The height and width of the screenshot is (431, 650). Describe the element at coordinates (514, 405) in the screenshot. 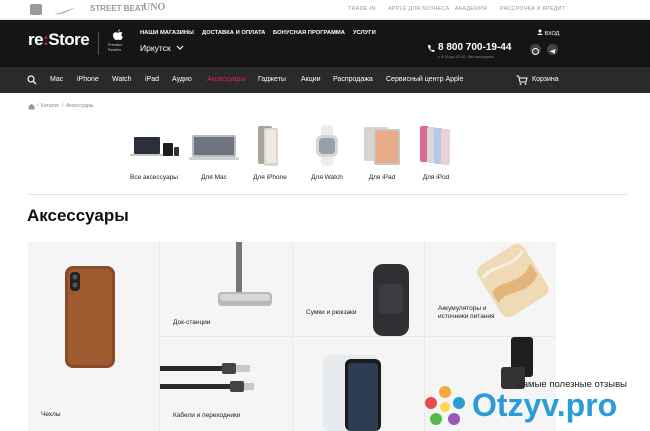

I see `watermark-site: Otzyv` at that location.